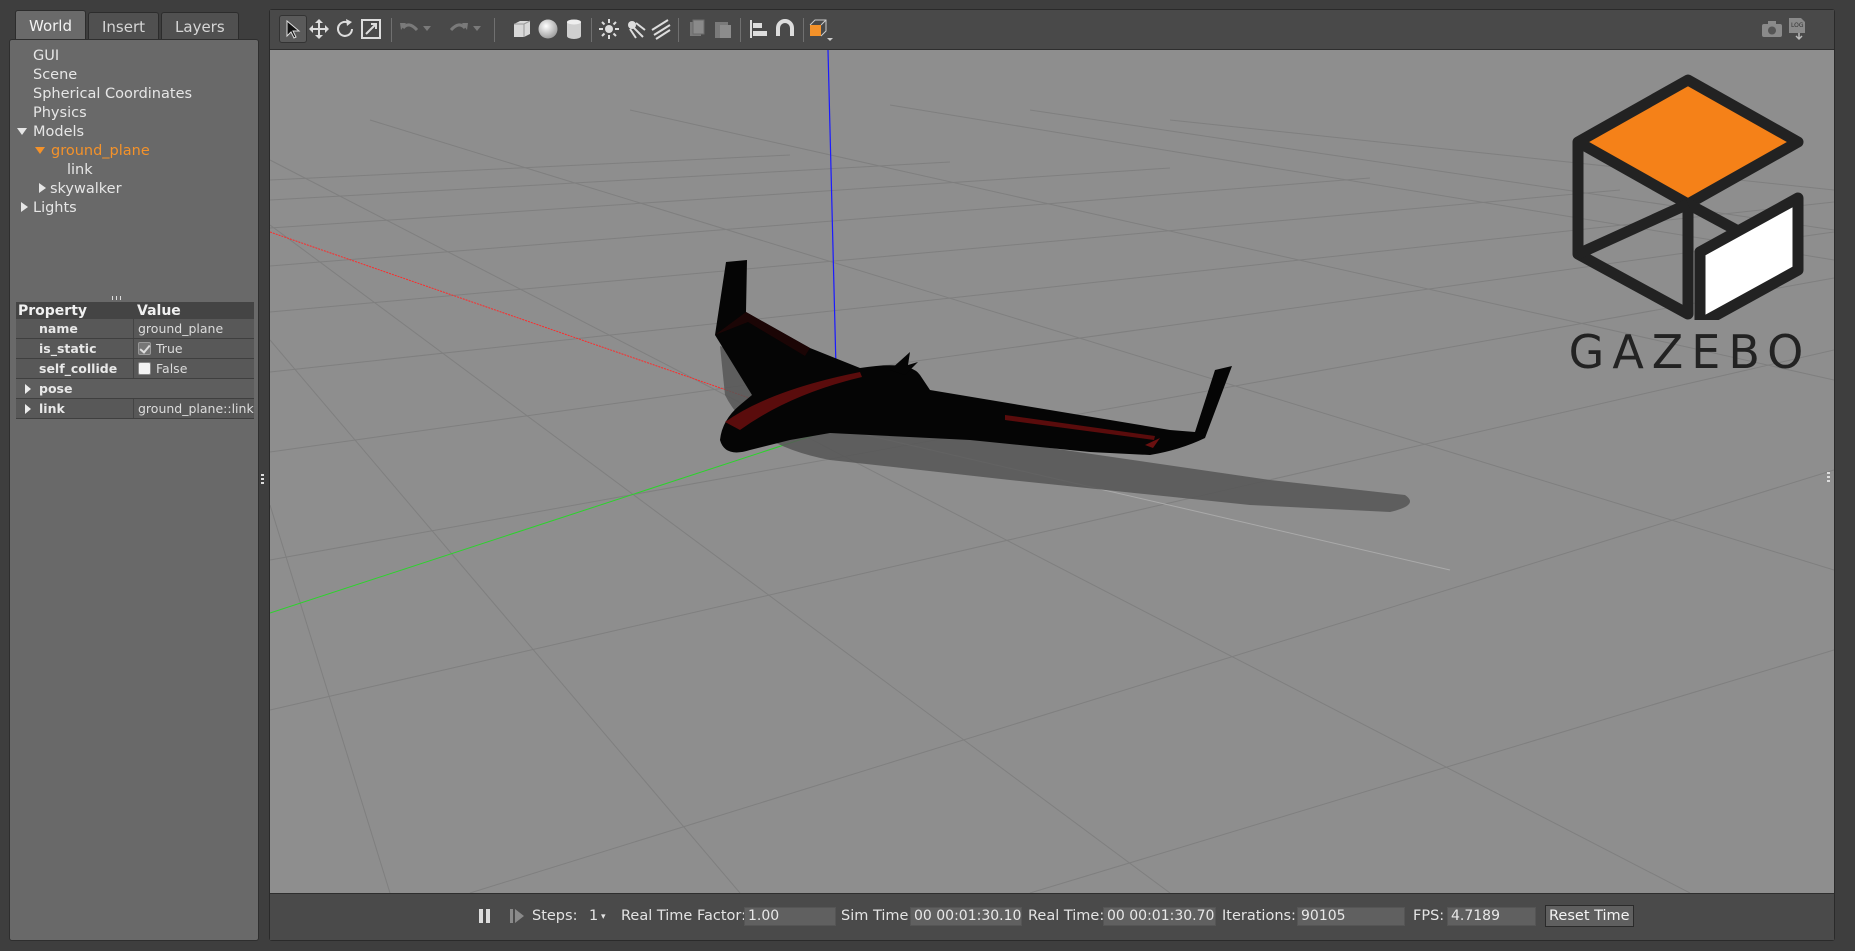  Describe the element at coordinates (593, 916) in the screenshot. I see `steps-value: 1` at that location.